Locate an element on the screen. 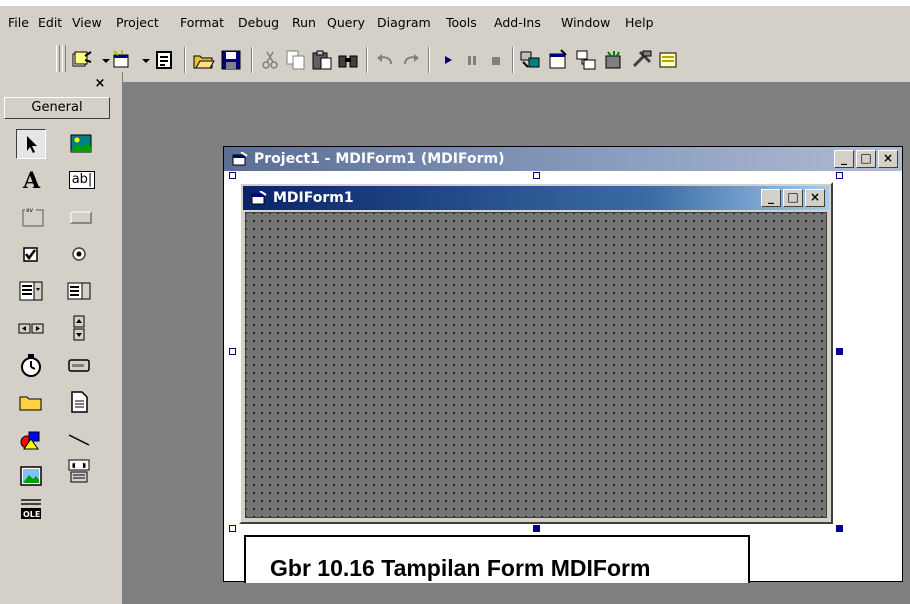 This screenshot has width=910, height=604. commandbutton-icon is located at coordinates (81, 217).